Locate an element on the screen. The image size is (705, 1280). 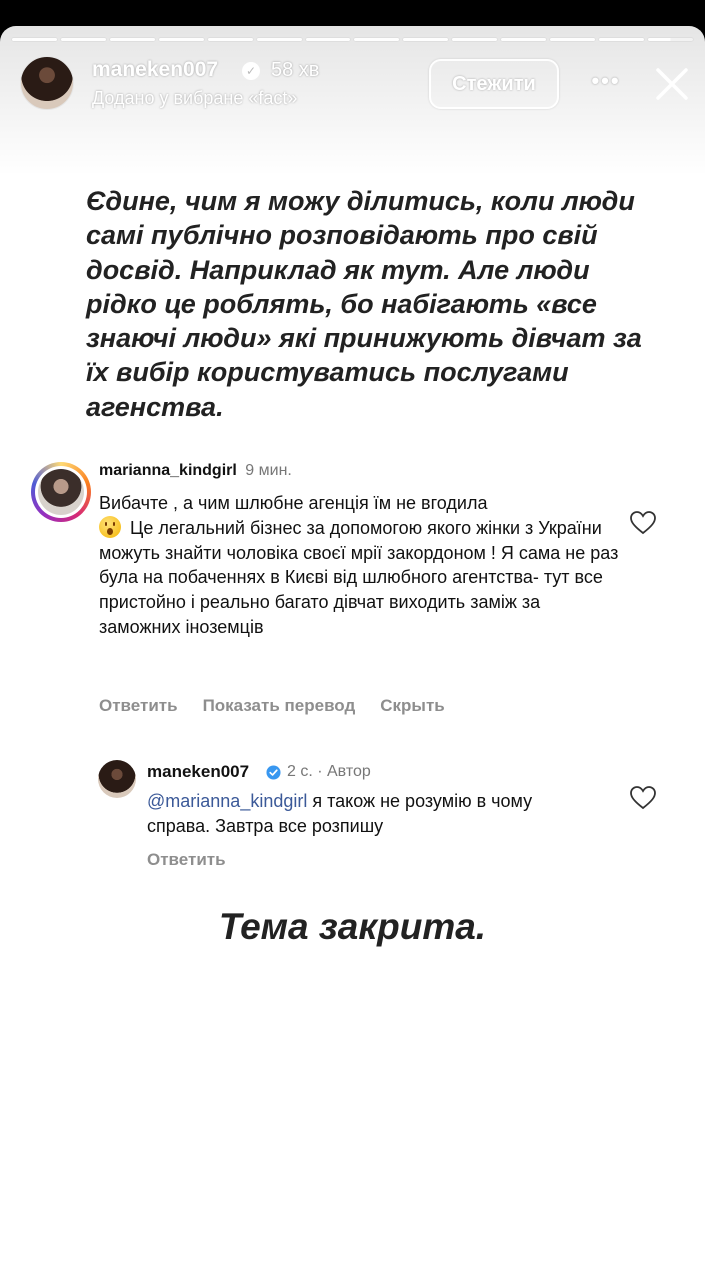
story-author-username: maneken007 is located at coordinates (155, 70).